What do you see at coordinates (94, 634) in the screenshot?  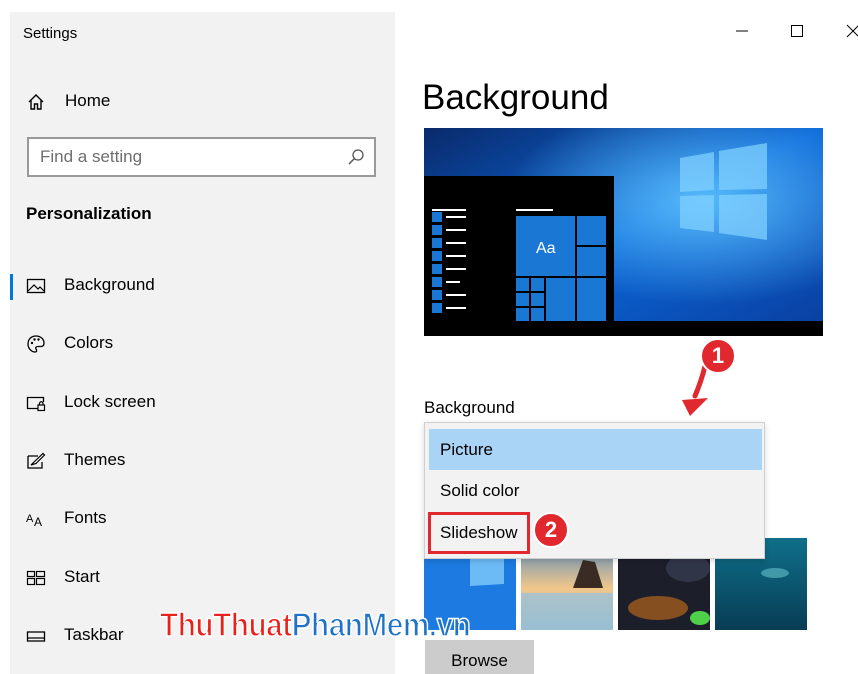 I see `sidebar-item-label: Taskbar` at bounding box center [94, 634].